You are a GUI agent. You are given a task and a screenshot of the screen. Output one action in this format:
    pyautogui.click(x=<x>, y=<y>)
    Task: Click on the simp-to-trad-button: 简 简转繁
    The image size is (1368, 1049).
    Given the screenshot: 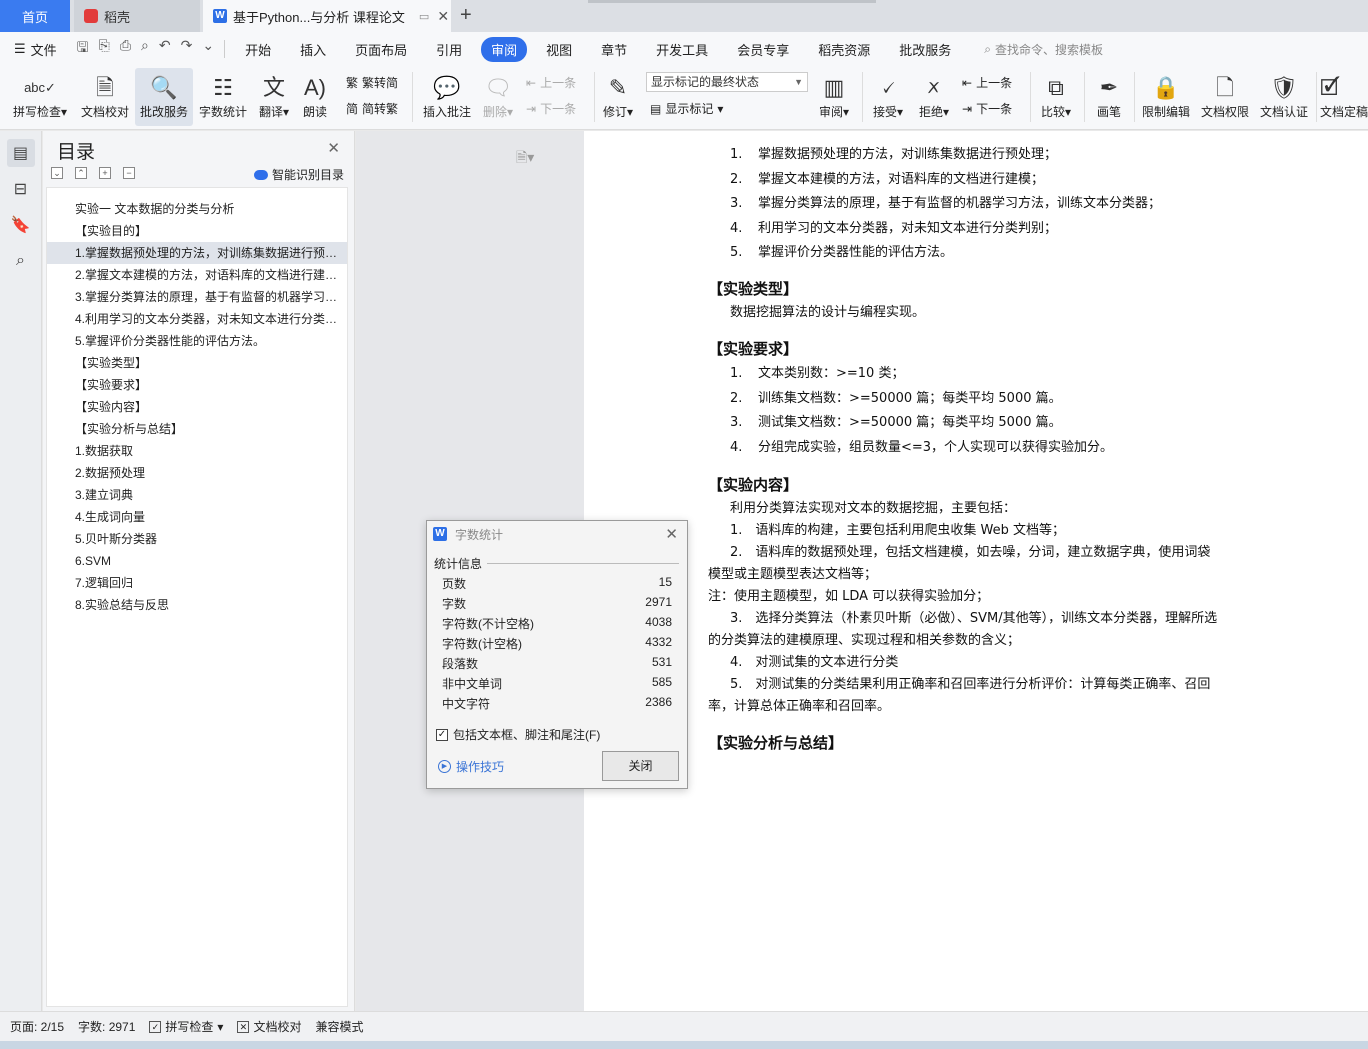 What is the action you would take?
    pyautogui.click(x=372, y=108)
    